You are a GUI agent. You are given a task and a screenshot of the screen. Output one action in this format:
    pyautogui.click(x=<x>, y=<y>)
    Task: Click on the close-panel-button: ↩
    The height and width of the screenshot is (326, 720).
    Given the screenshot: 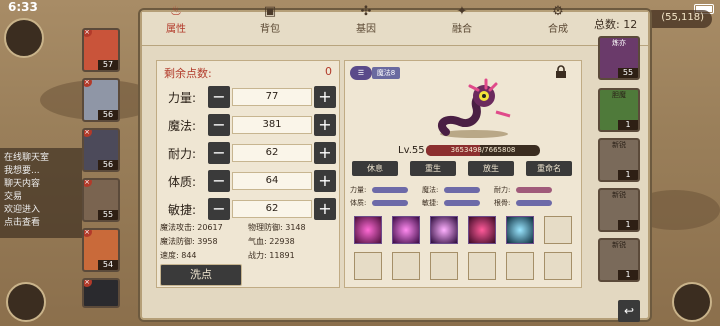 What is the action you would take?
    pyautogui.click(x=629, y=311)
    